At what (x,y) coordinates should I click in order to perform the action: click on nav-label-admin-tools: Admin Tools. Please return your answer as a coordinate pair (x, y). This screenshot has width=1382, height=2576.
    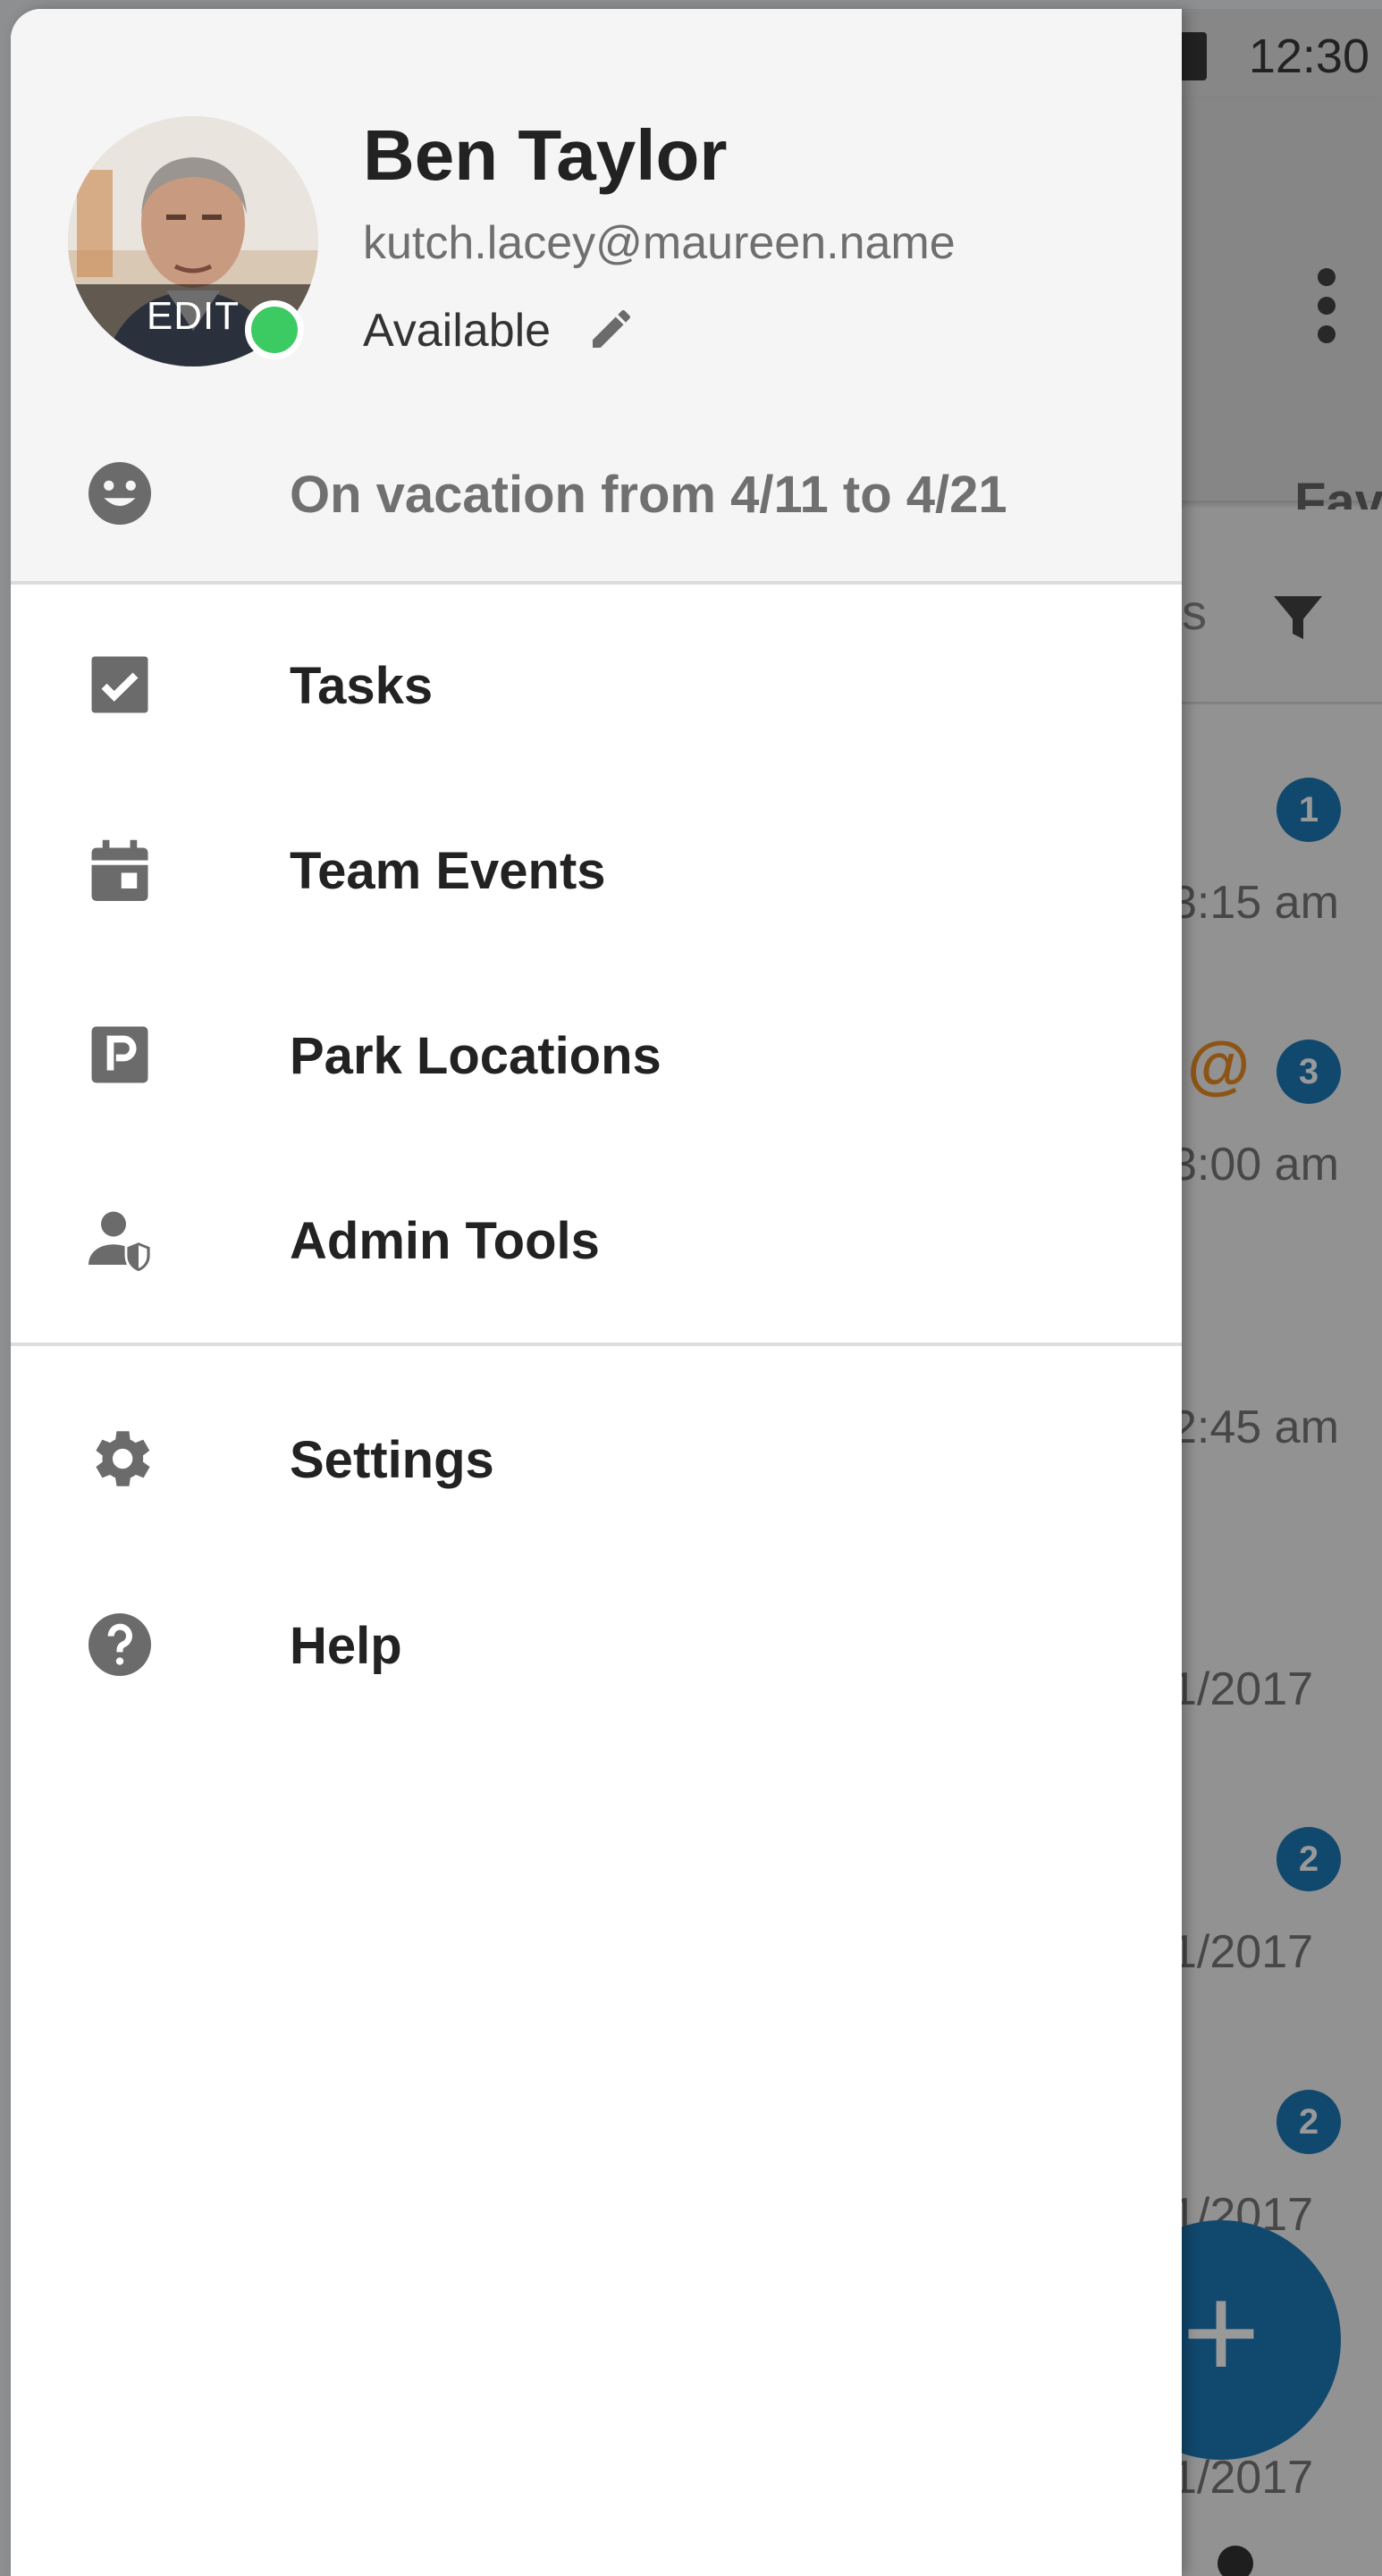
    Looking at the image, I should click on (445, 1241).